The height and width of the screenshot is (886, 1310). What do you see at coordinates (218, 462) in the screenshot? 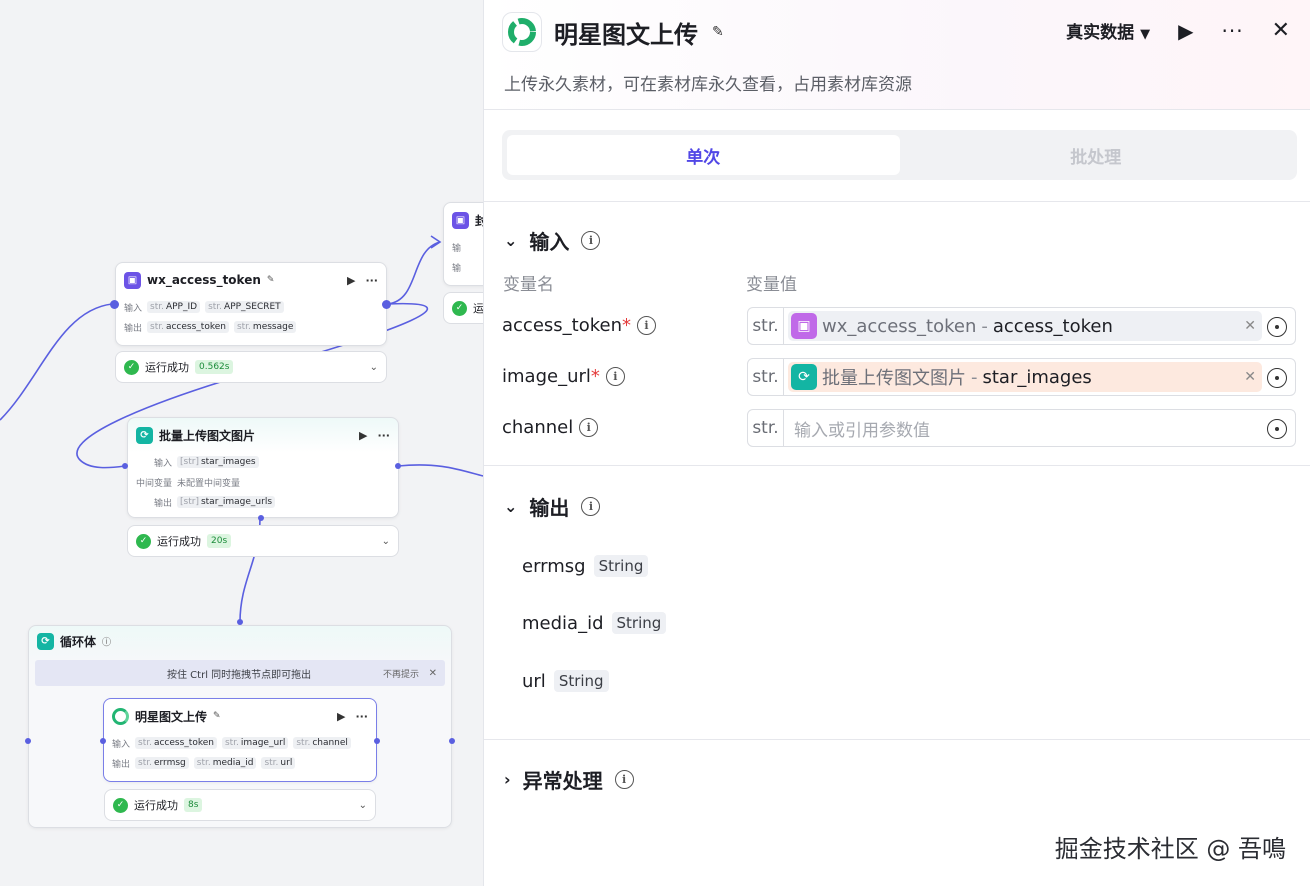
I see `param-tag: [str] star_images` at bounding box center [218, 462].